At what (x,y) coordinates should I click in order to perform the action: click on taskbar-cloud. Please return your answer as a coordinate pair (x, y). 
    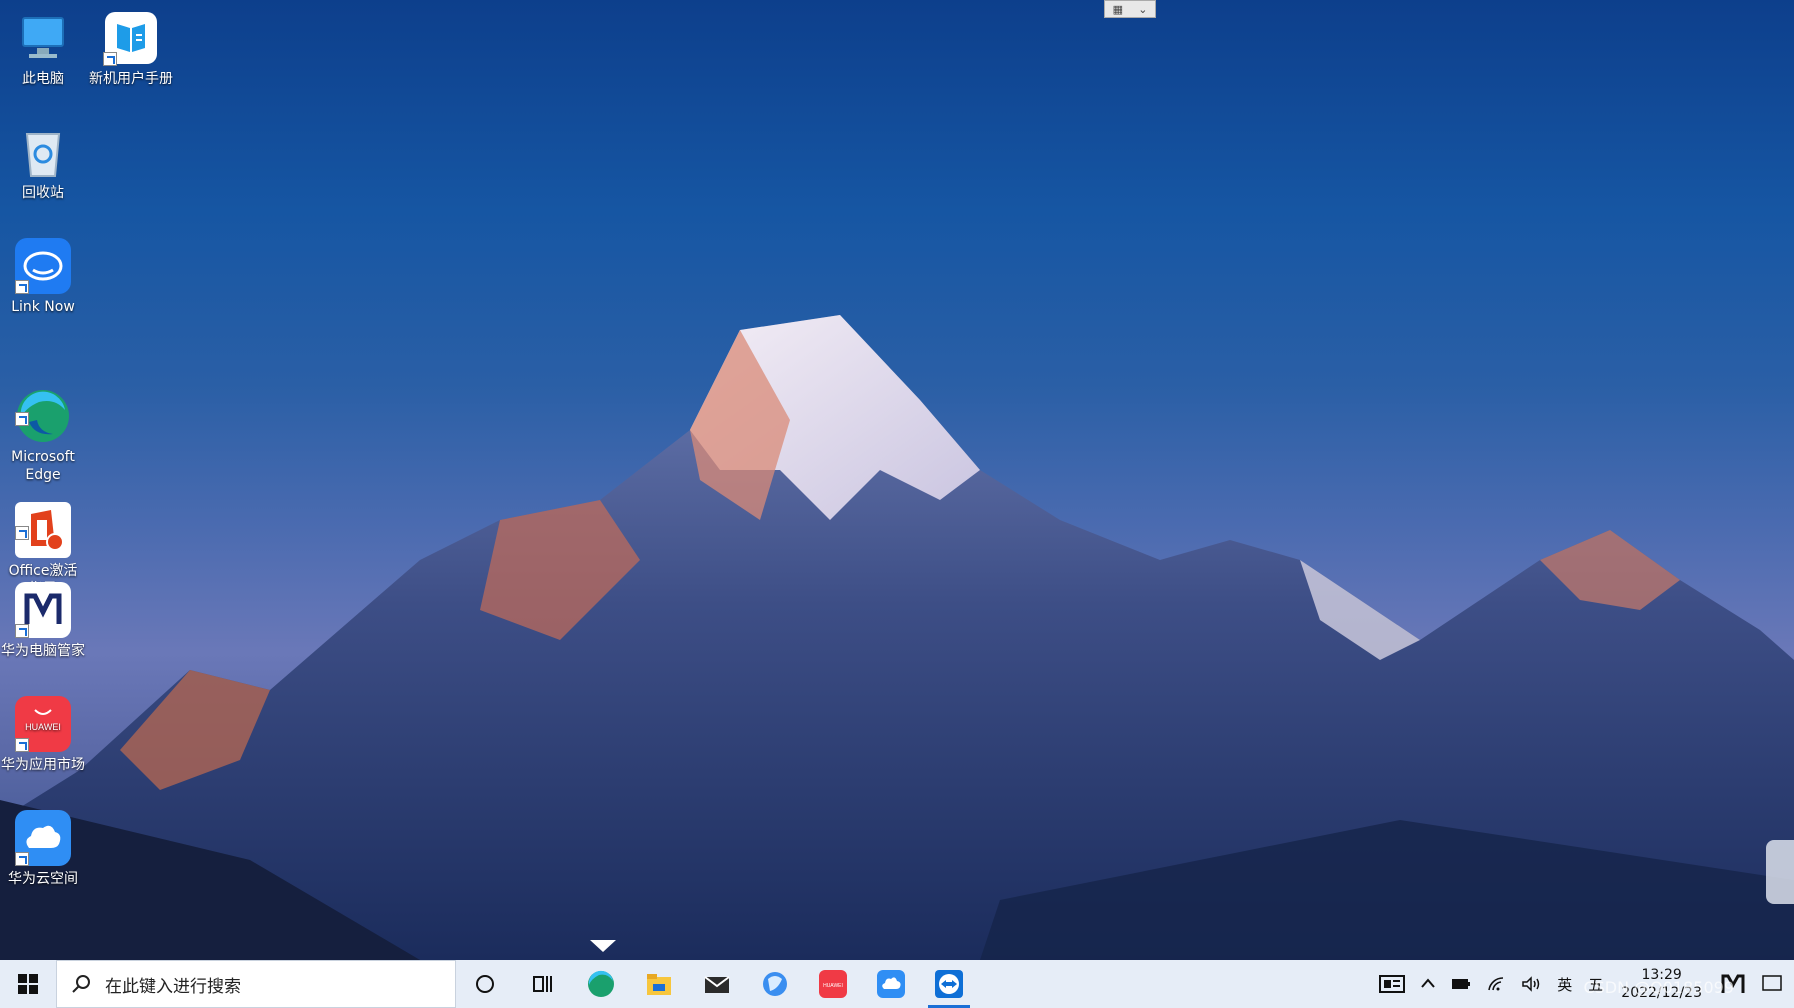
    Looking at the image, I should click on (891, 984).